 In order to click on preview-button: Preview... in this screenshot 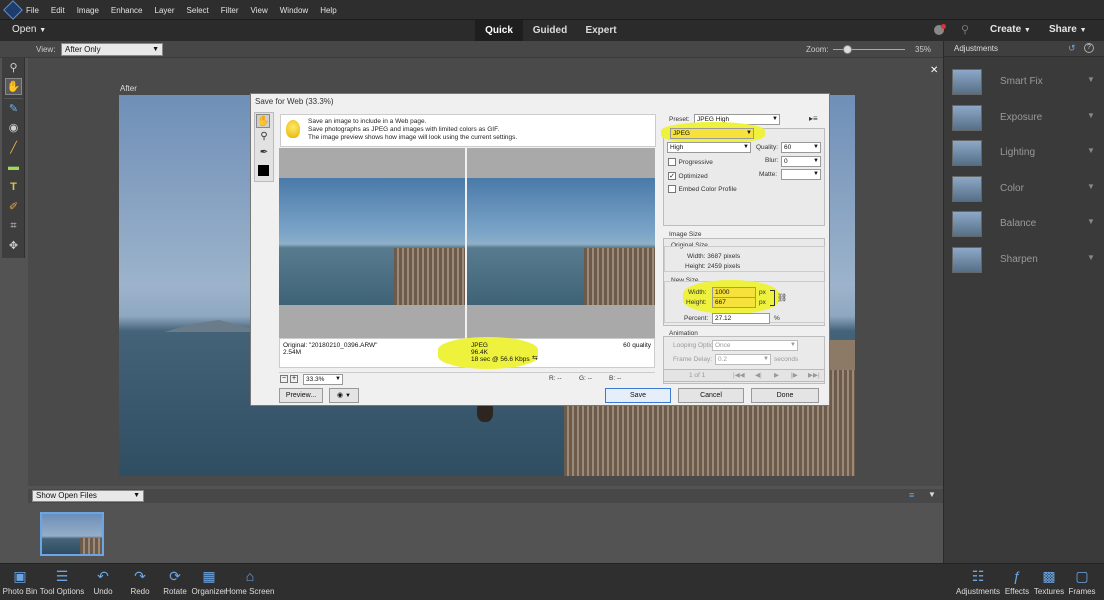, I will do `click(301, 395)`.